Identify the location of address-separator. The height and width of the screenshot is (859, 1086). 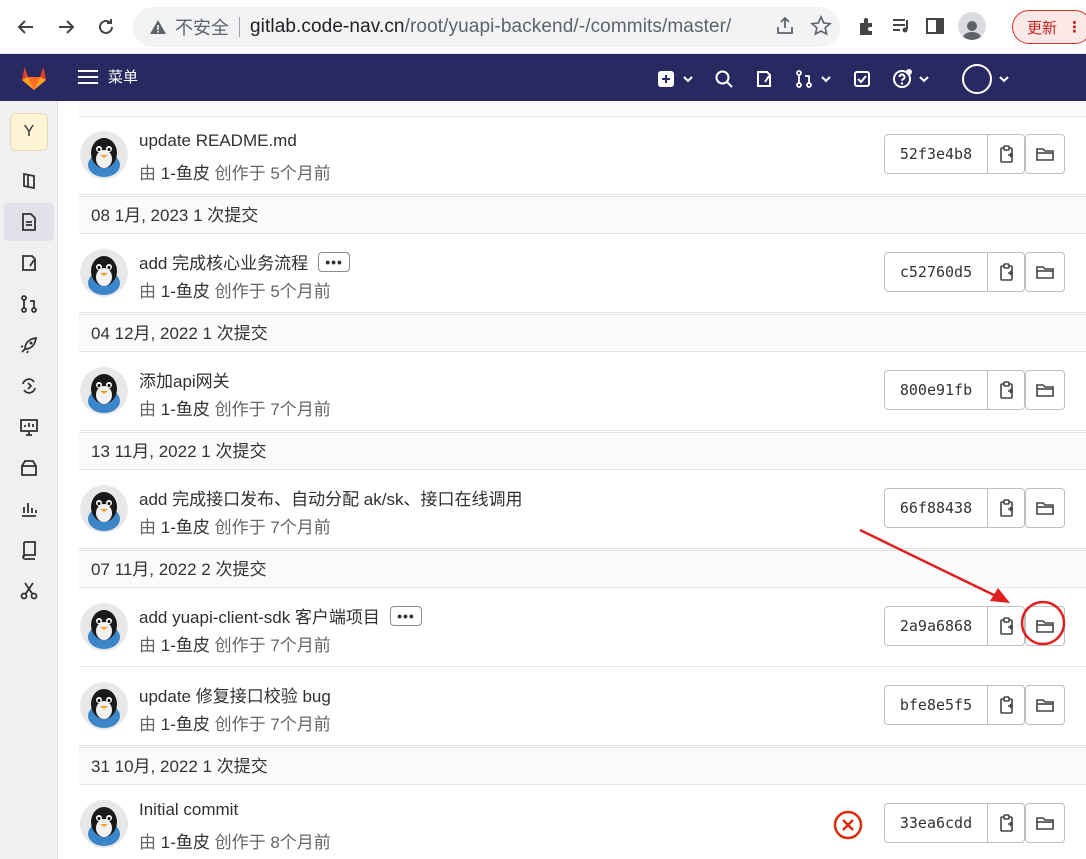
(239, 27).